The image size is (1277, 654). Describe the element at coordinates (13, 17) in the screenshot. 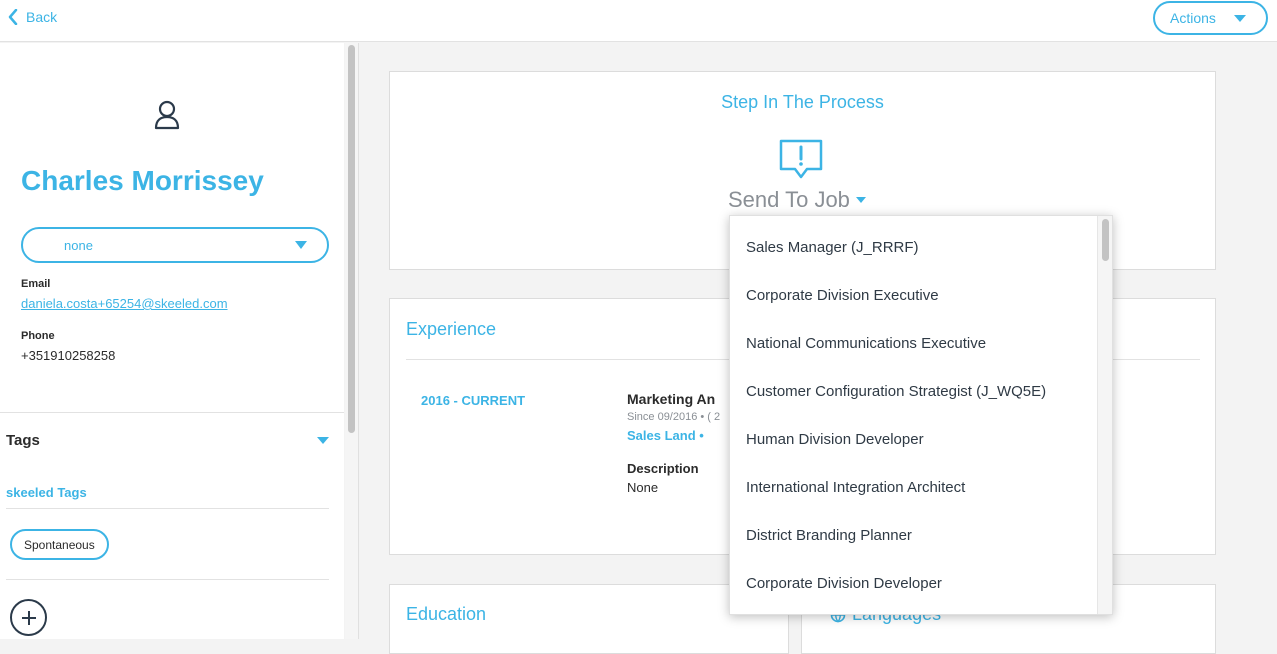

I see `chevron-left-icon` at that location.